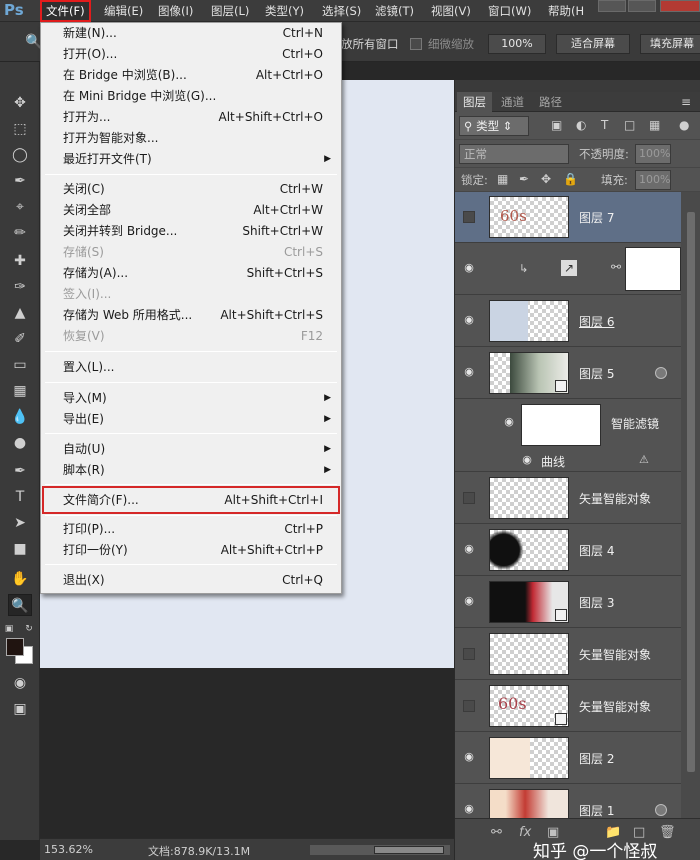 Image resolution: width=700 pixels, height=860 pixels. What do you see at coordinates (191, 231) in the screenshot?
I see `menu-item-close-go-bridge: 关闭并转到 Bridge... Shift+Ctrl+W` at bounding box center [191, 231].